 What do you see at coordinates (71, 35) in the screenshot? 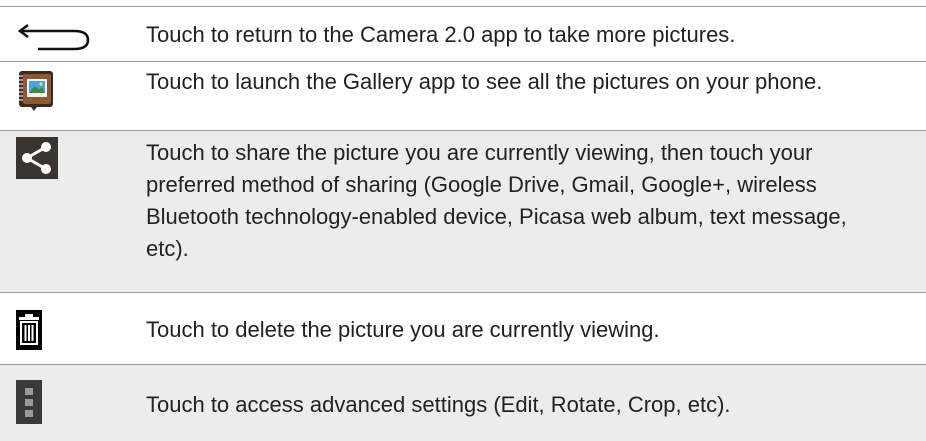
I see `back-arrow-icon` at bounding box center [71, 35].